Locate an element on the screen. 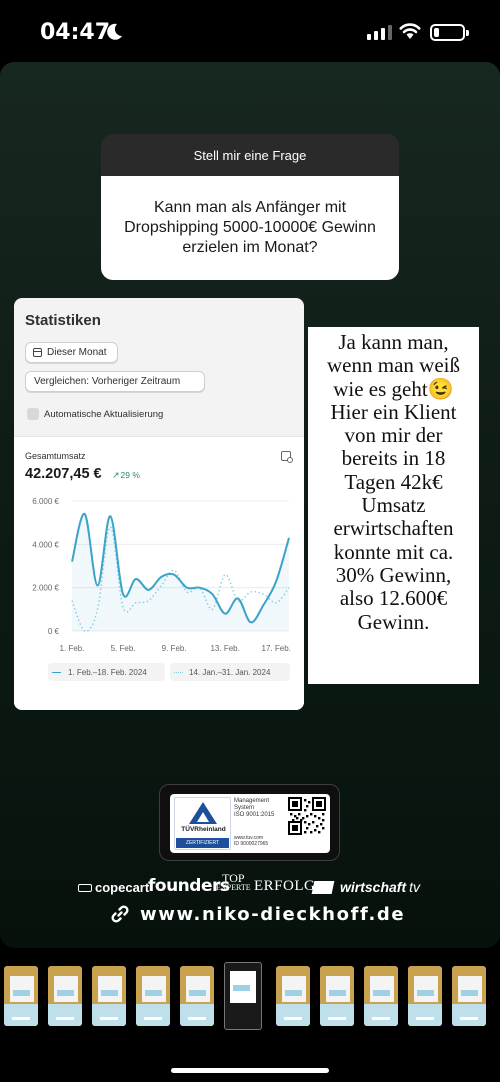  y-tick-label: 0 € is located at coordinates (54, 631).